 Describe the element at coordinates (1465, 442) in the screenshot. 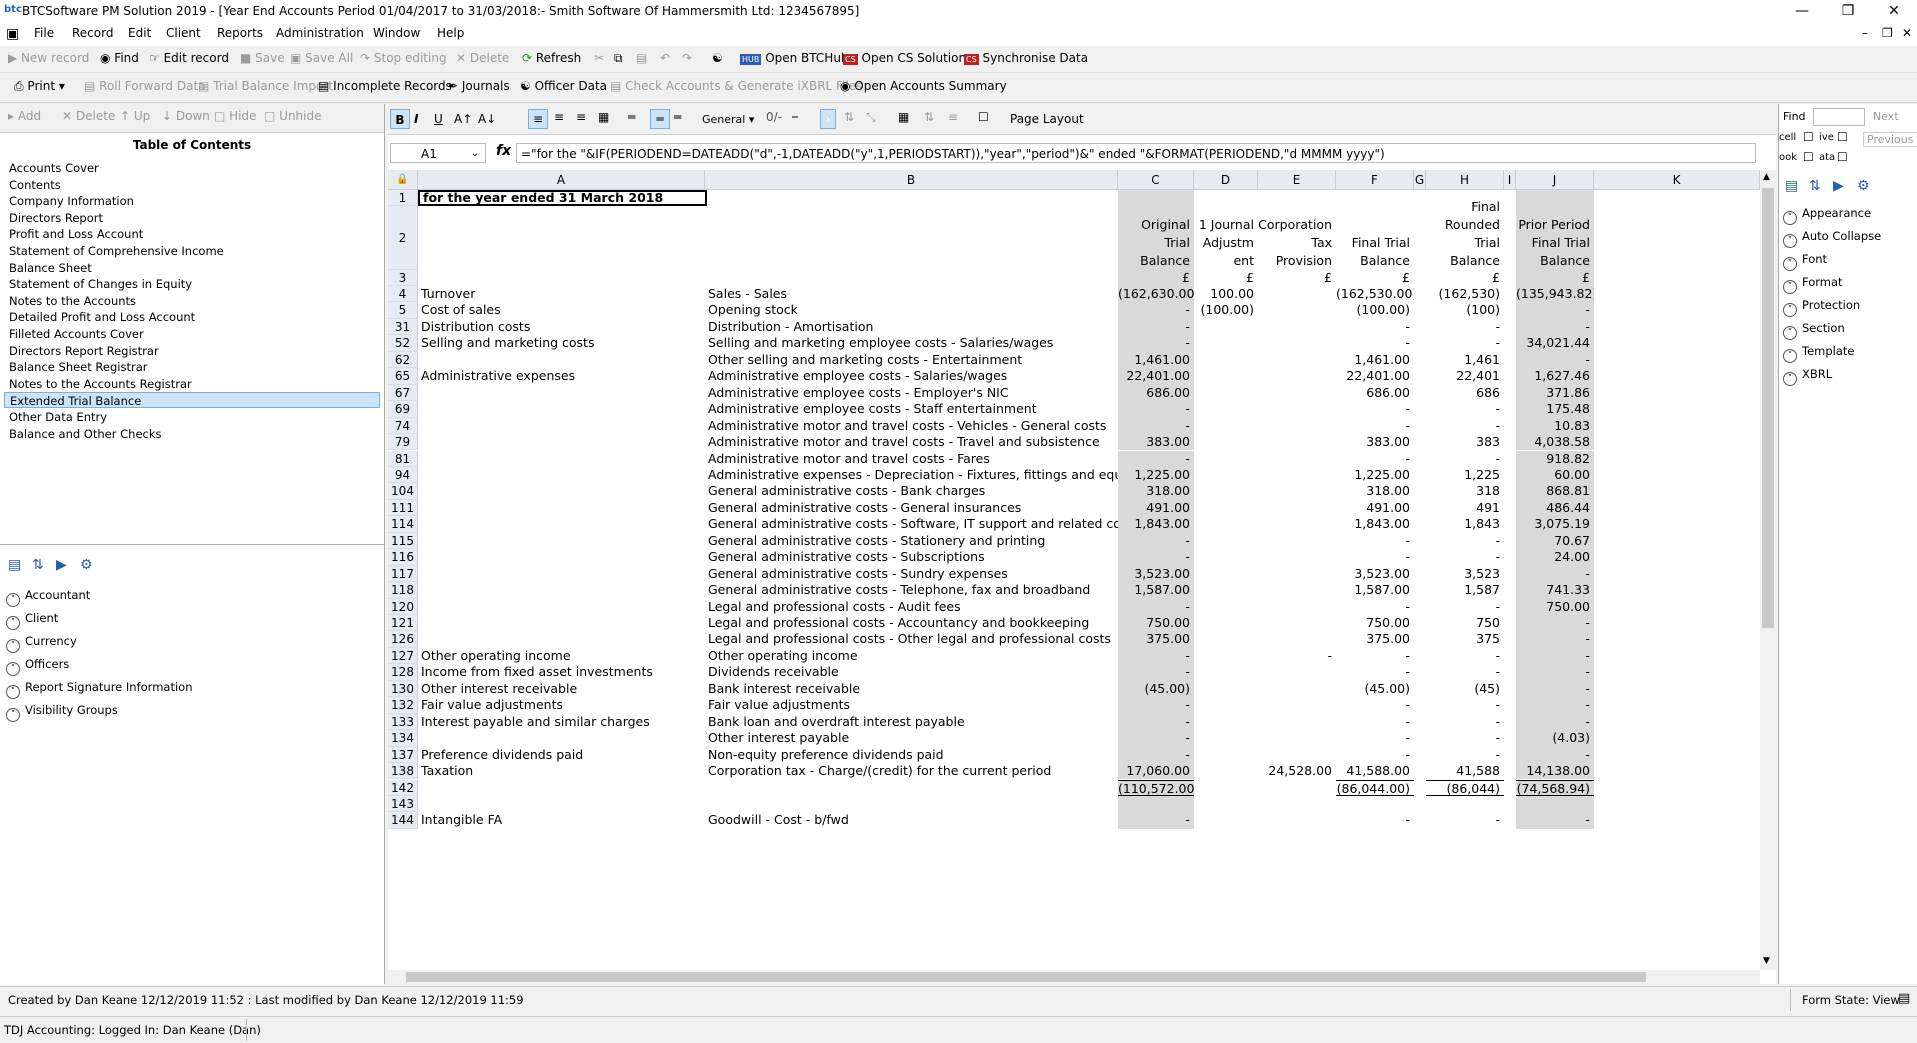

I see `cell-h-79: 383` at that location.